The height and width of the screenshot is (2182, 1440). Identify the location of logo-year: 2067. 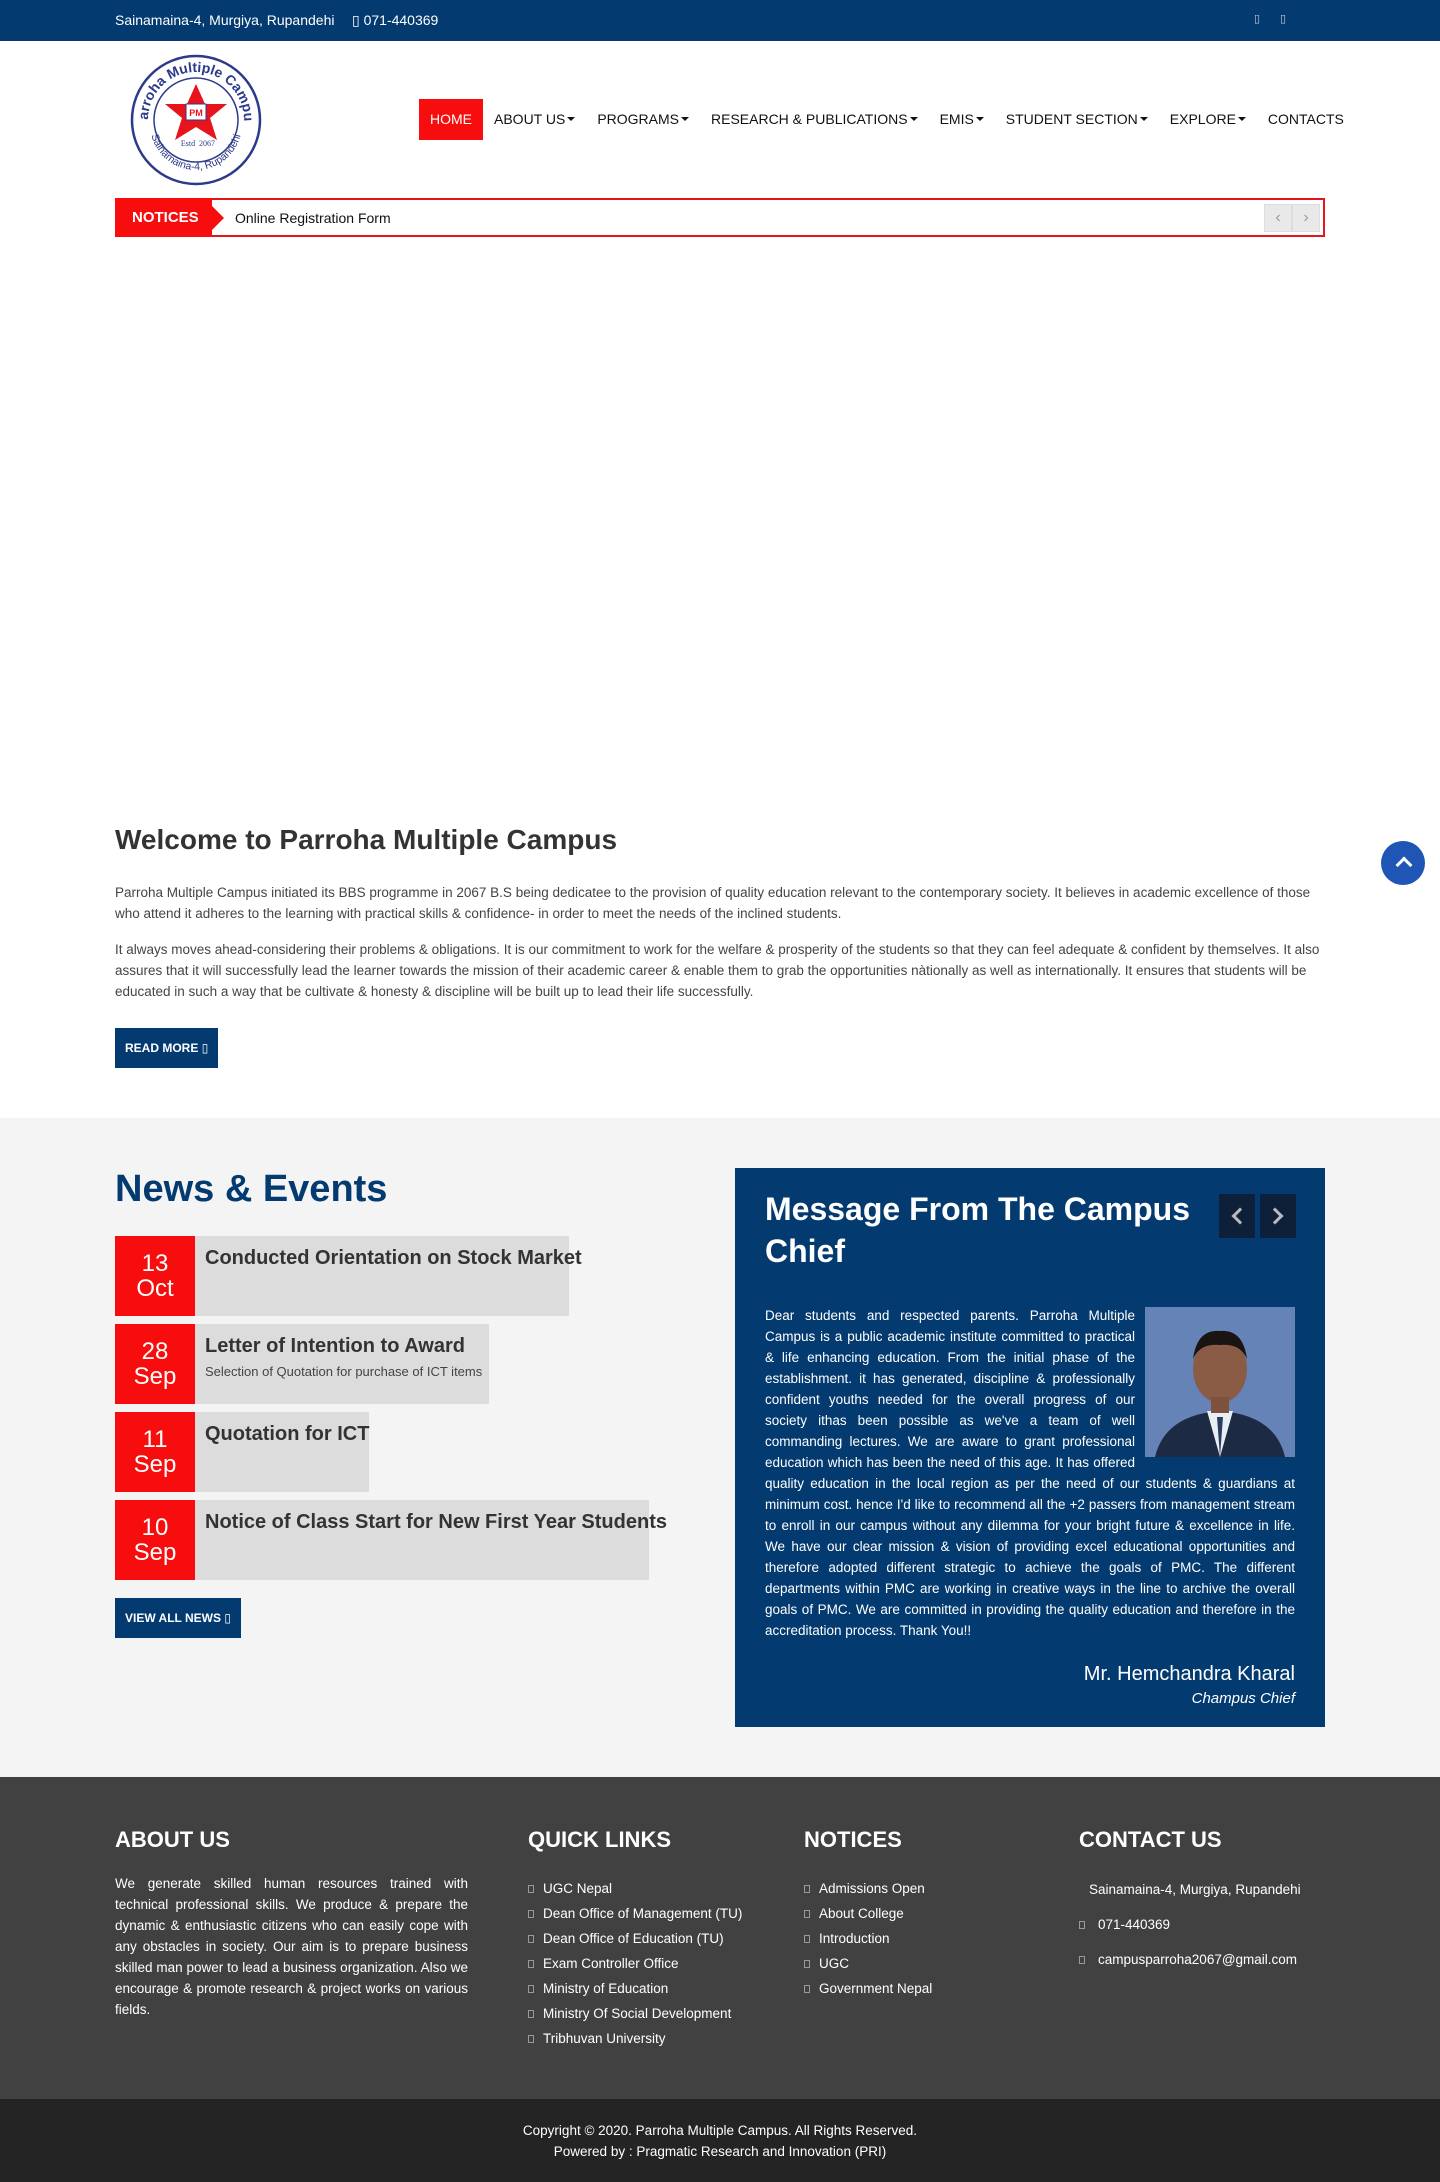
(207, 143).